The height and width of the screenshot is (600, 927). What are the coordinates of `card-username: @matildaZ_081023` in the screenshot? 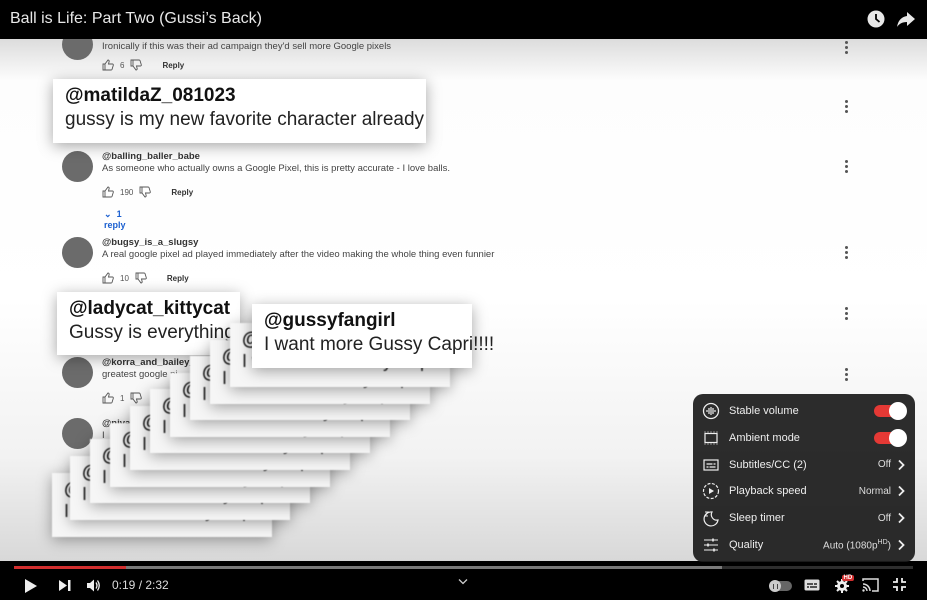 It's located at (150, 95).